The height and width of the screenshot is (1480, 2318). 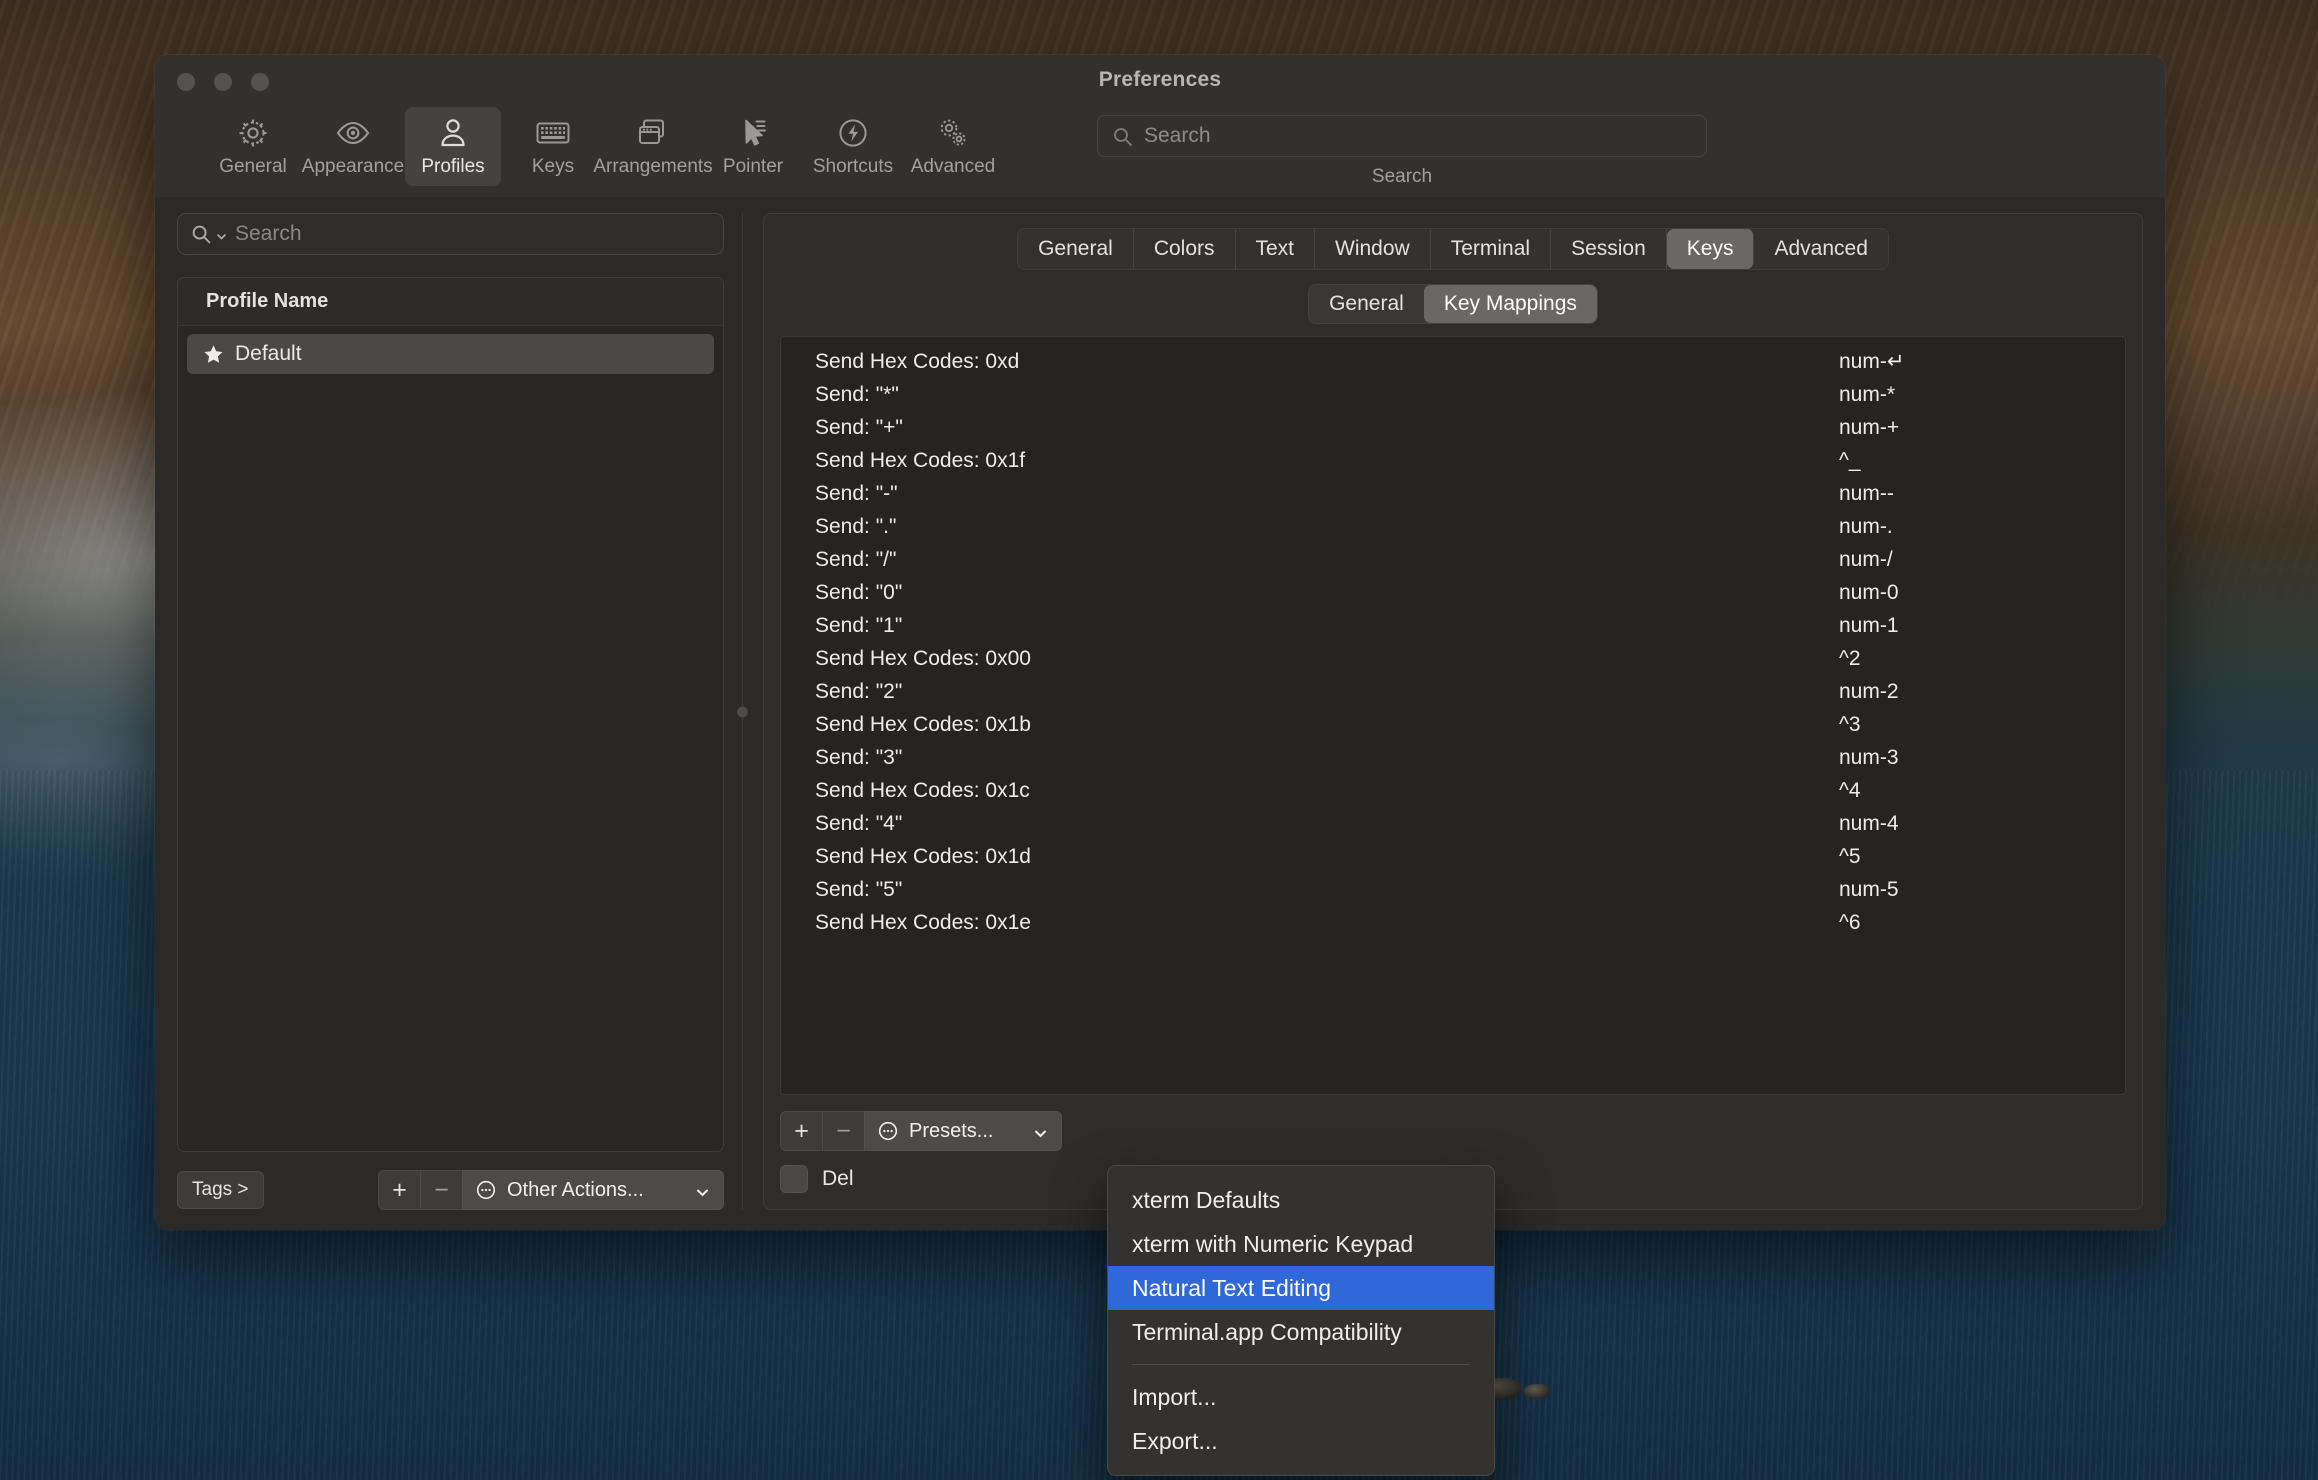 I want to click on gears-icon, so click(x=953, y=133).